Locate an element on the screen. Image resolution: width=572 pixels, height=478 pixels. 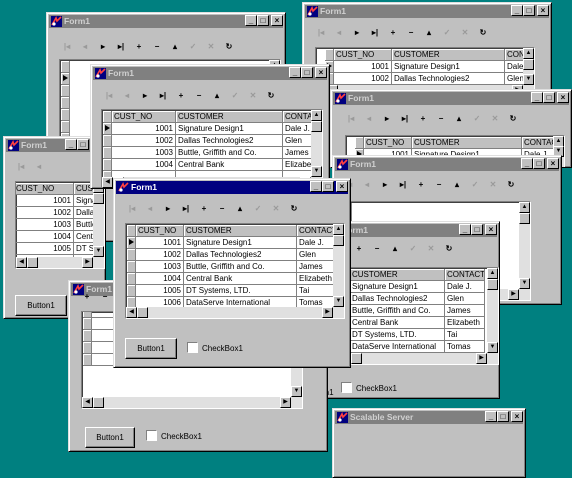
cell-contact: Glen is located at coordinates (317, 255).